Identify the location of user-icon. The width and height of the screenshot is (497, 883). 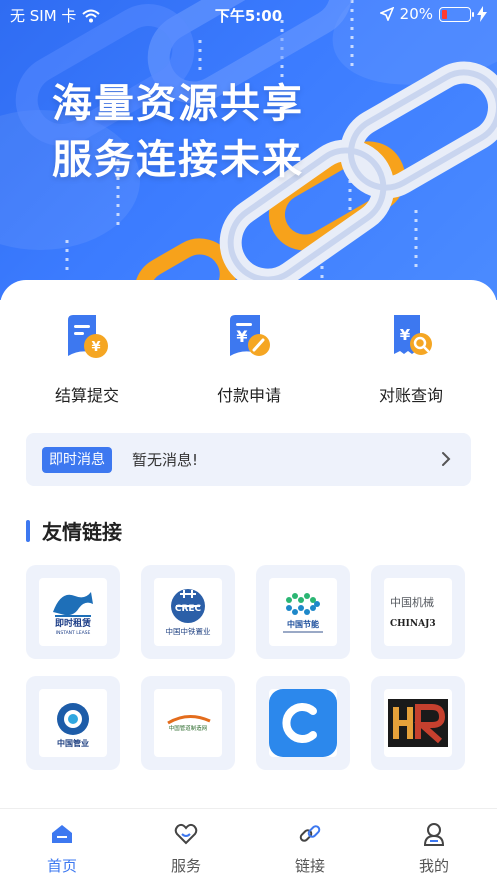
(434, 834).